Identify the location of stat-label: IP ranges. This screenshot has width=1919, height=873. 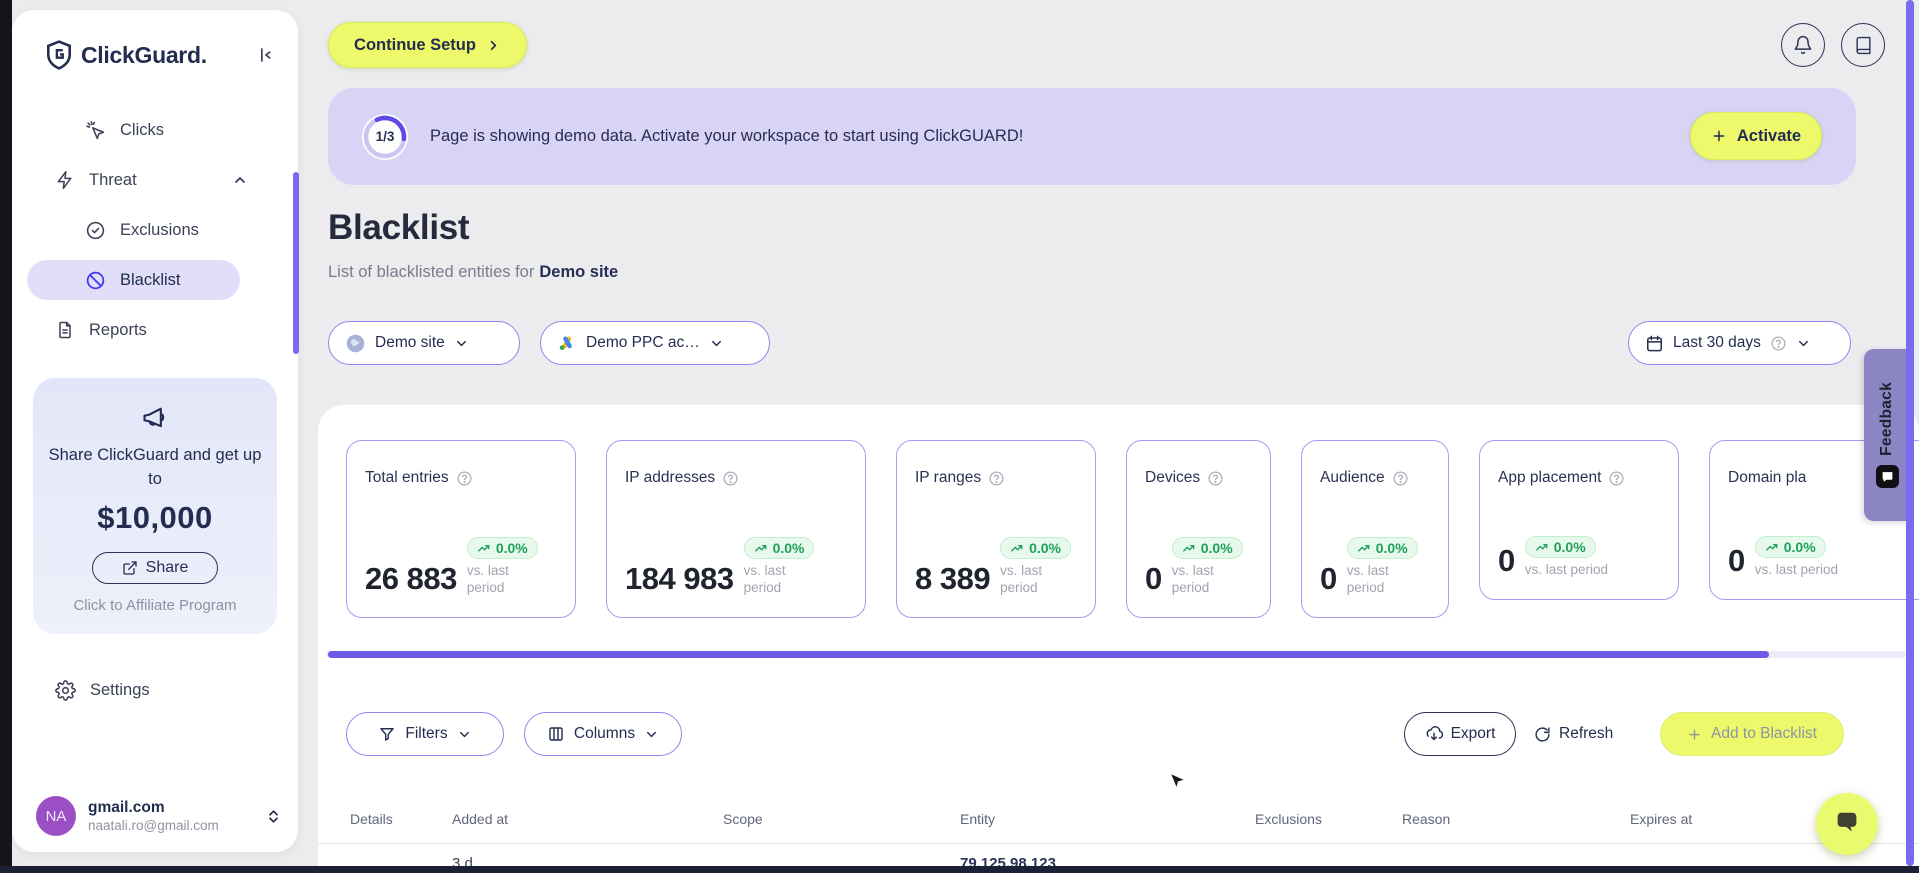
(948, 477).